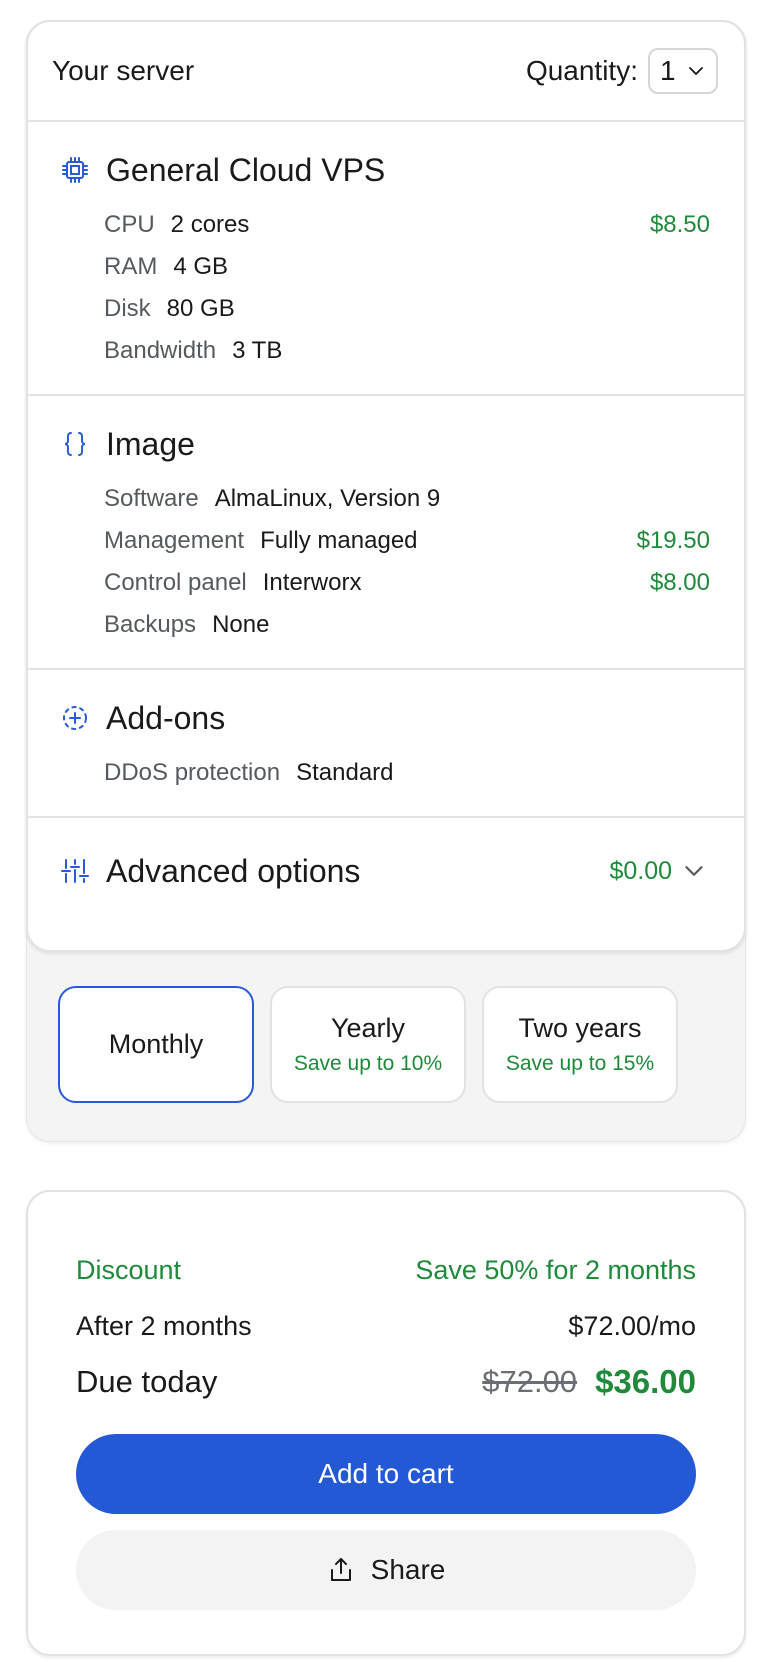 The height and width of the screenshot is (1662, 766). I want to click on add-to-cart-button: Add to cart, so click(386, 1474).